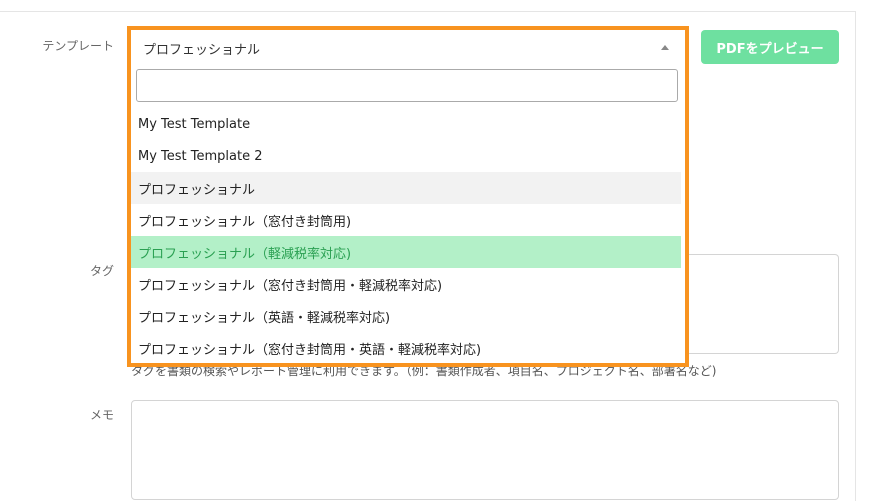 The width and height of the screenshot is (886, 501). What do you see at coordinates (408, 48) in the screenshot?
I see `template-select: プロフェッショナル` at bounding box center [408, 48].